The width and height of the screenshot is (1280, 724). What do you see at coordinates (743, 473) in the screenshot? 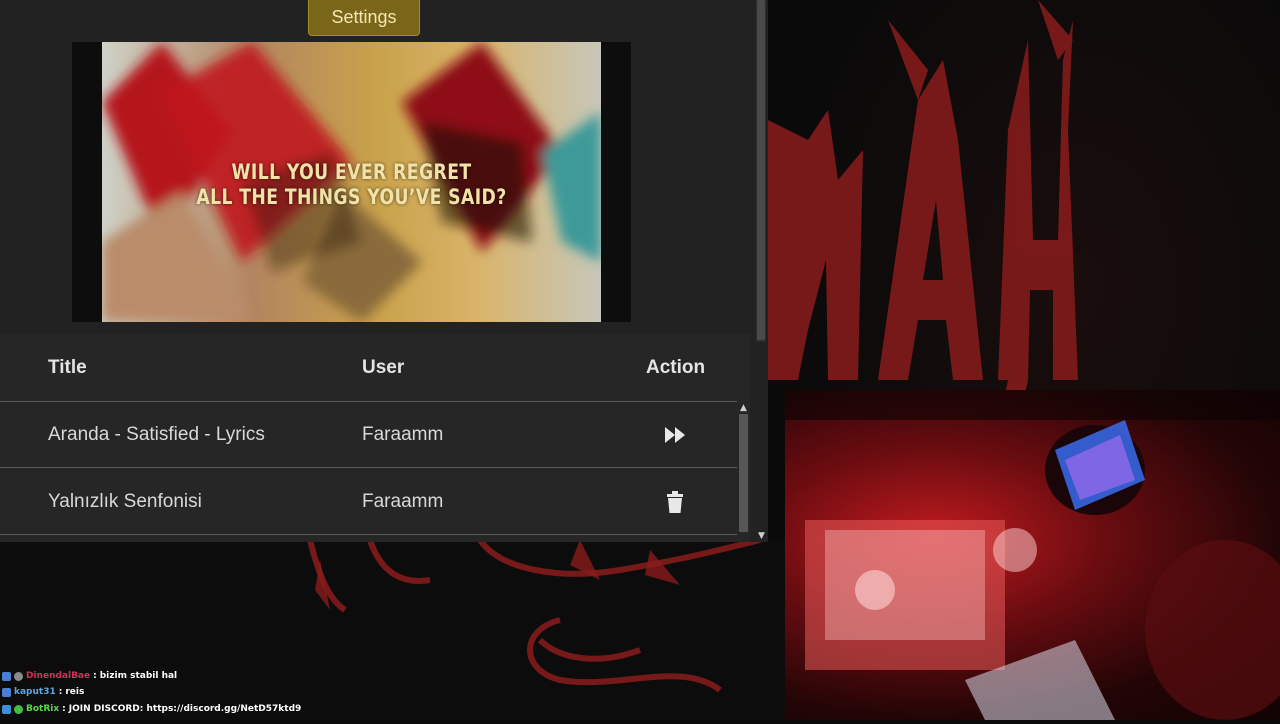
I see `queue-scrollbar-thumb` at bounding box center [743, 473].